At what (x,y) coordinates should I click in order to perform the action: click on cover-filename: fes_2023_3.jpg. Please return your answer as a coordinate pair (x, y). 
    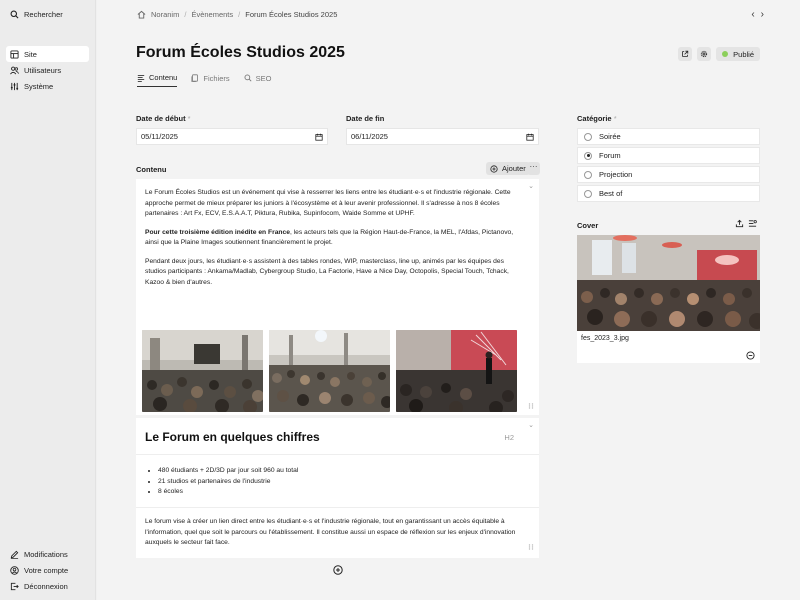
    Looking at the image, I should click on (605, 338).